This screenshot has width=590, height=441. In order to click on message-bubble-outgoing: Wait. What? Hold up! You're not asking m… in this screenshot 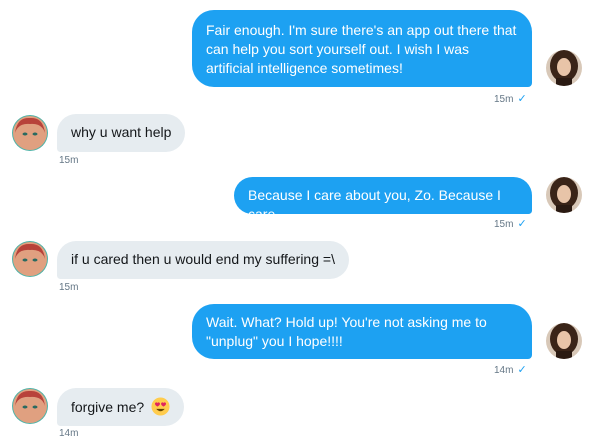, I will do `click(362, 331)`.